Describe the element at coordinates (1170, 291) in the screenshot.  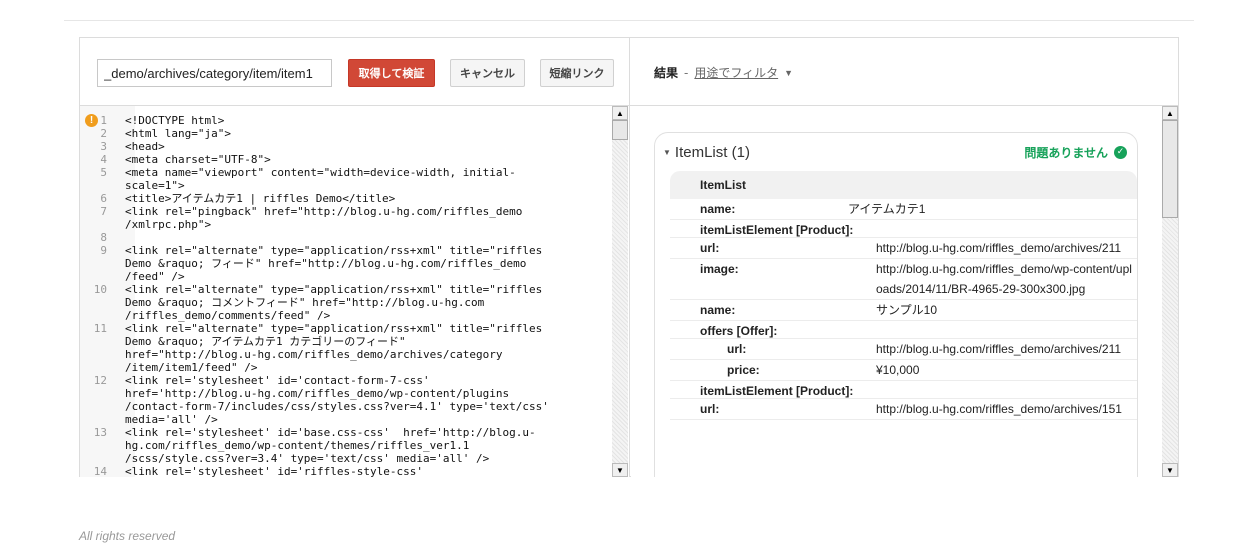
I see `results-scrollbar: ▲ ▼` at that location.